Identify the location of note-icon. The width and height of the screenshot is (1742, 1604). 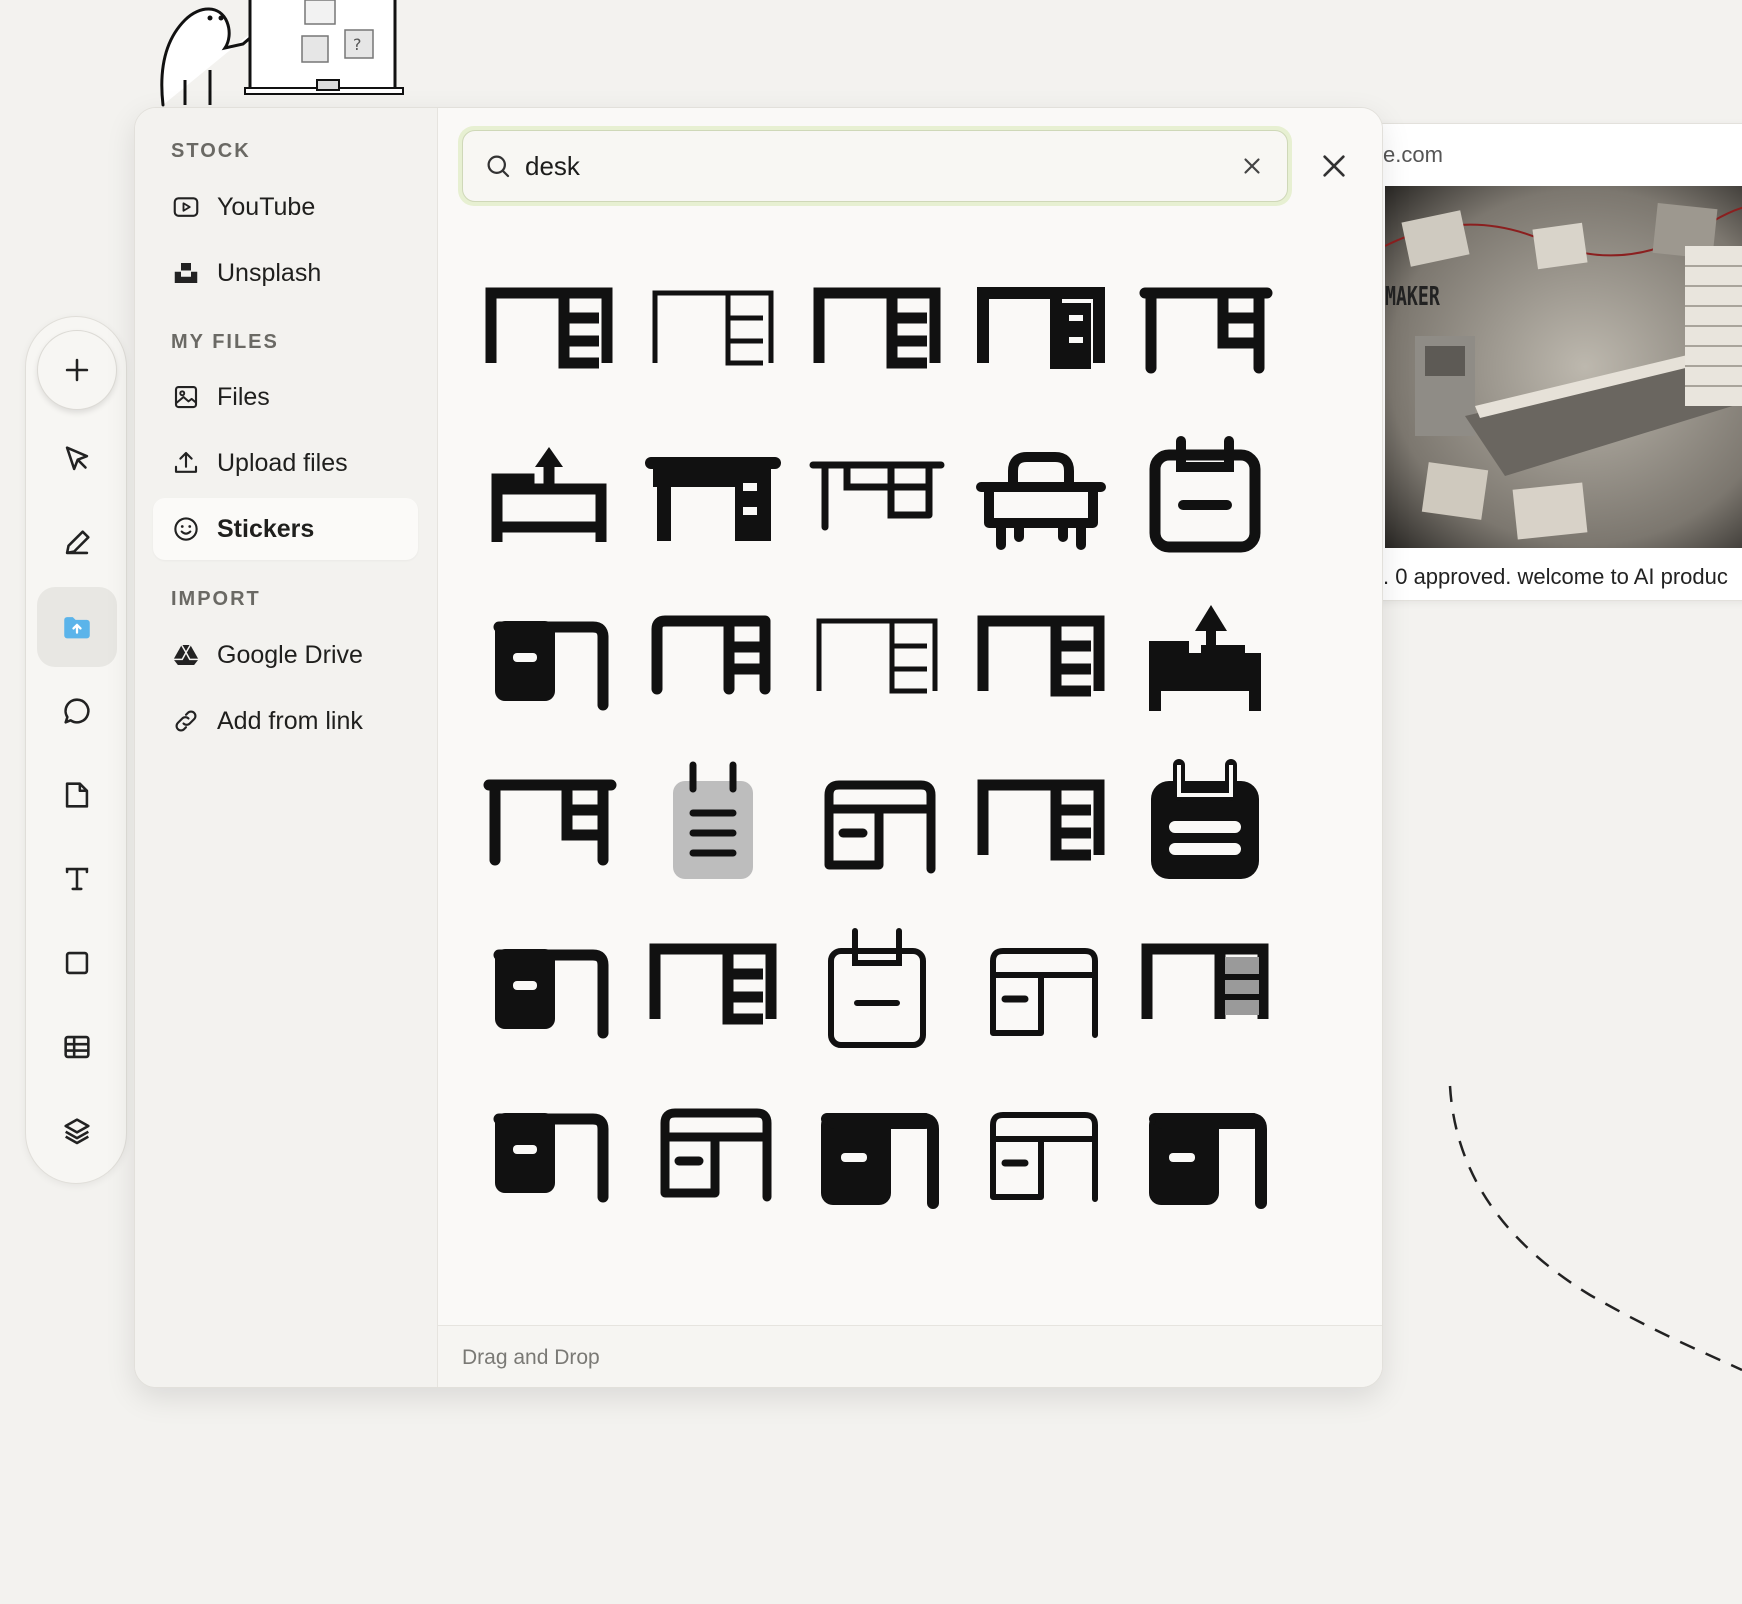
(77, 795).